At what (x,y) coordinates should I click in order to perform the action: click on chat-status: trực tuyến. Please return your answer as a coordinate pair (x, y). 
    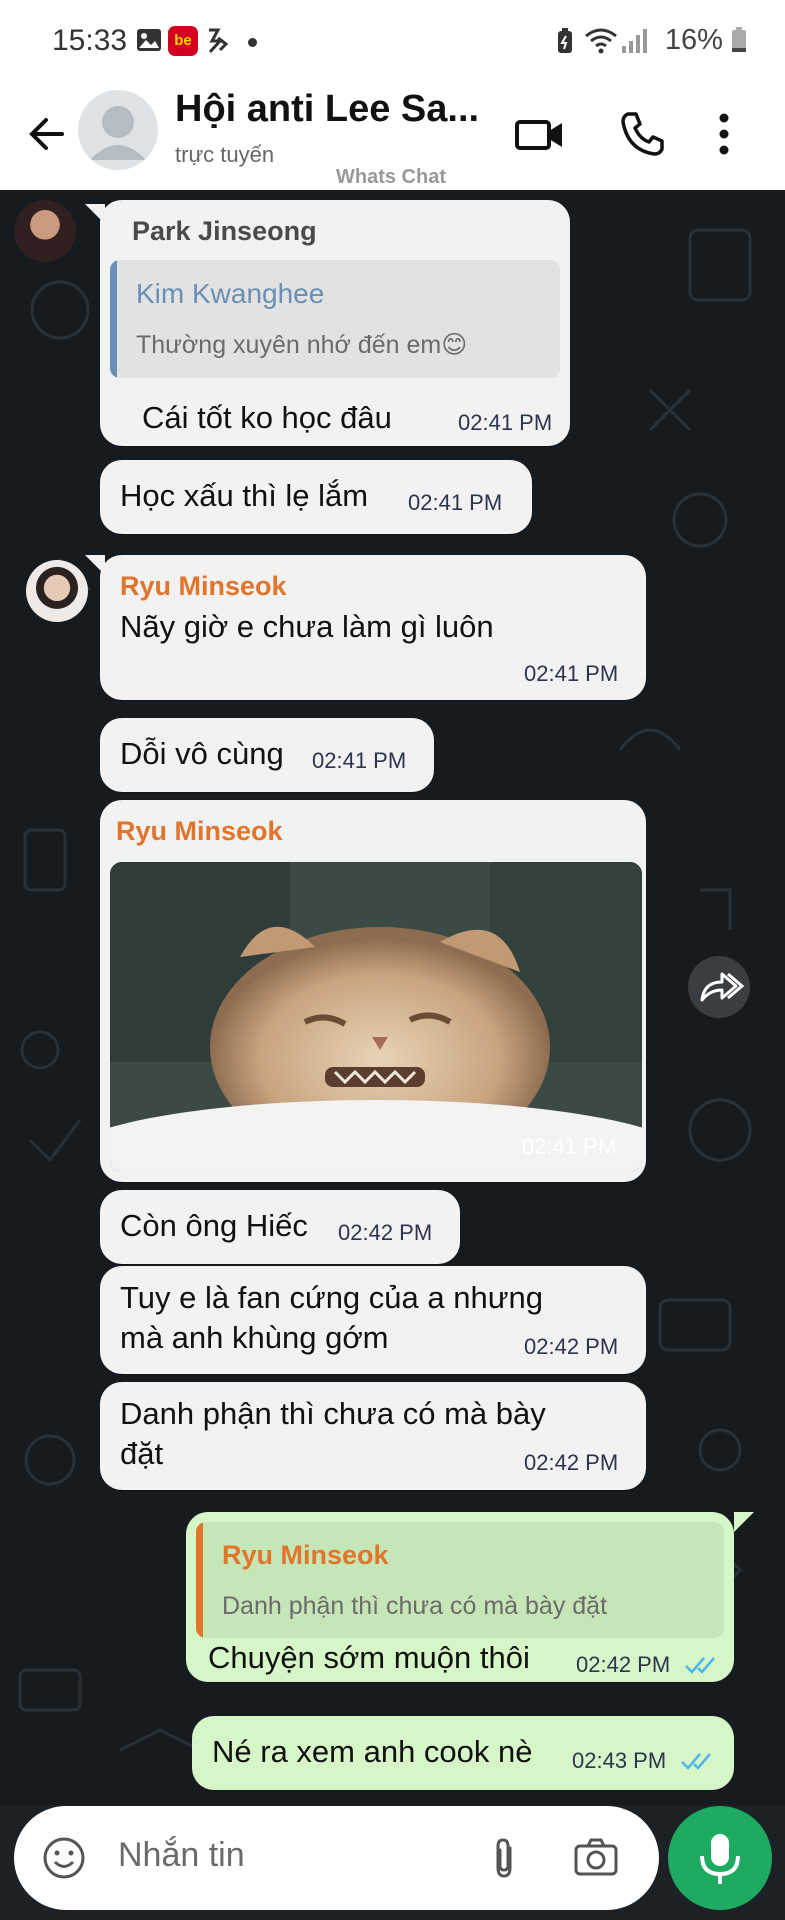
    Looking at the image, I should click on (225, 154).